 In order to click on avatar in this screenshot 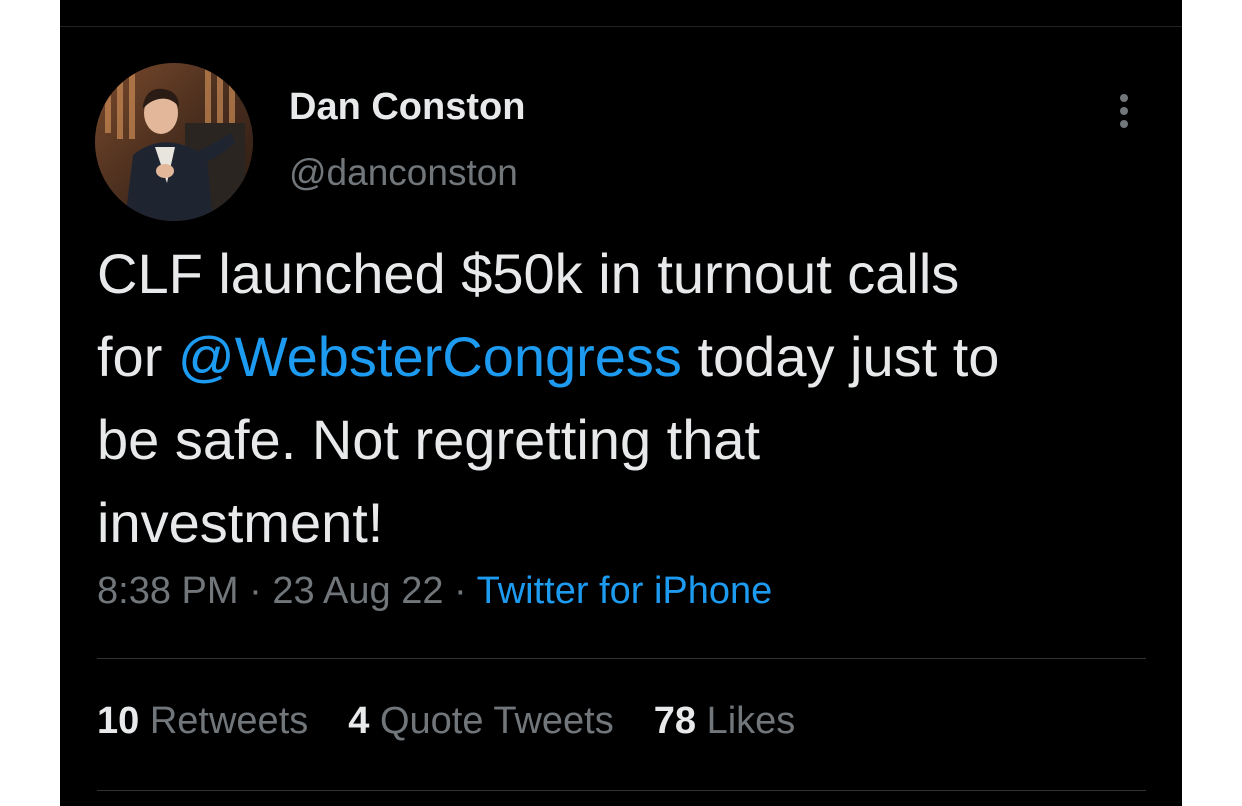, I will do `click(174, 142)`.